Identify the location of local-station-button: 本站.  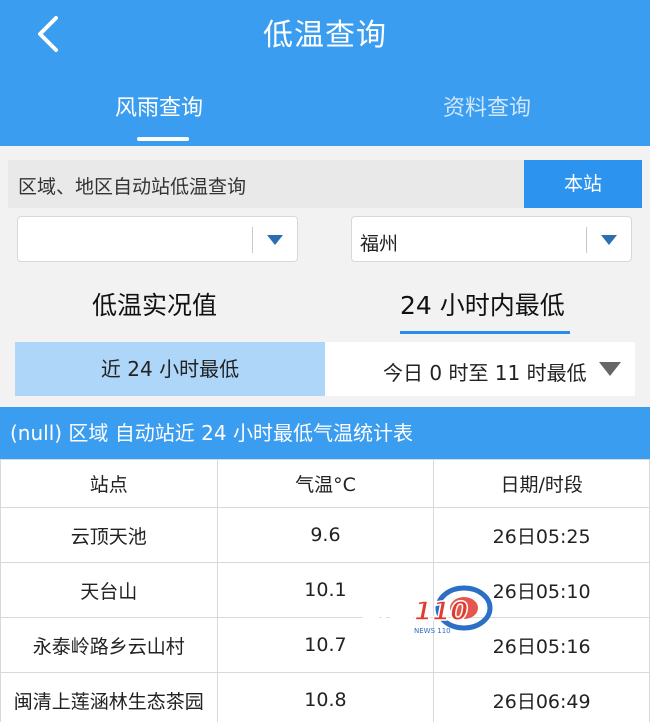
(583, 184).